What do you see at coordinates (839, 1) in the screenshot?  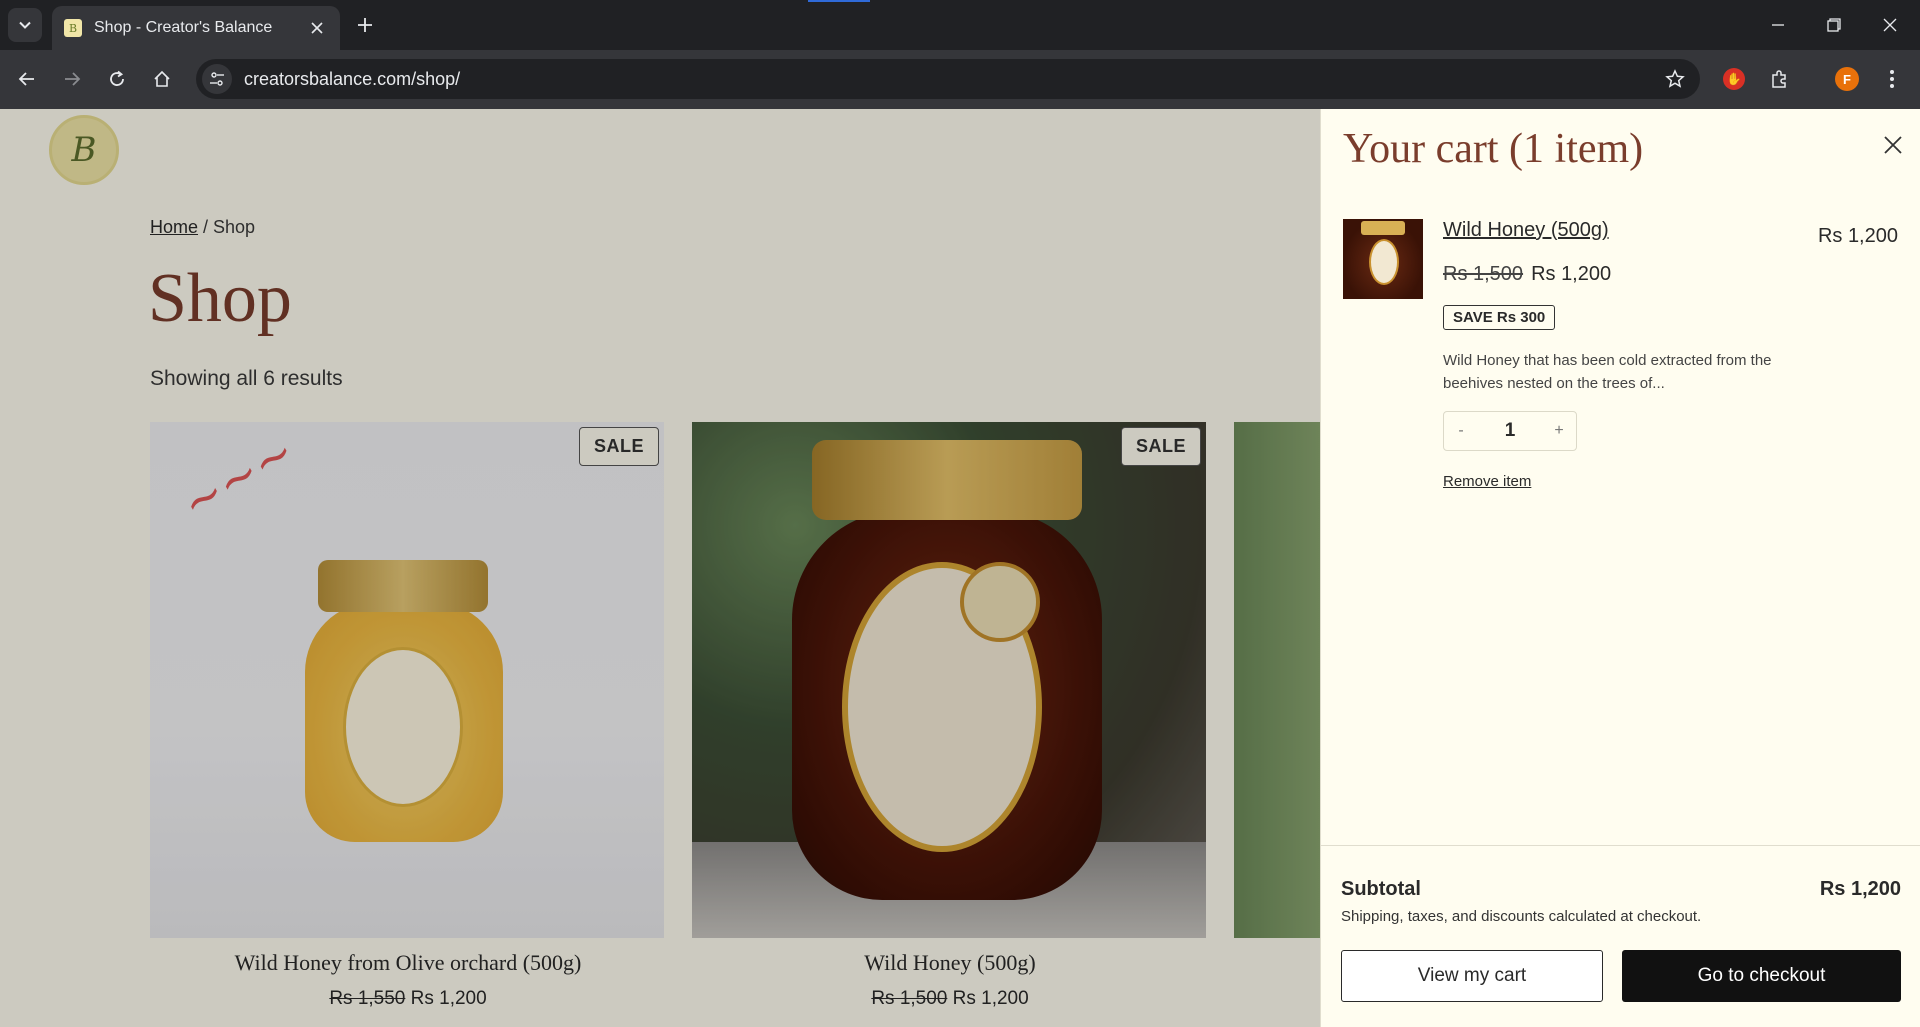 I see `loading-indicator` at bounding box center [839, 1].